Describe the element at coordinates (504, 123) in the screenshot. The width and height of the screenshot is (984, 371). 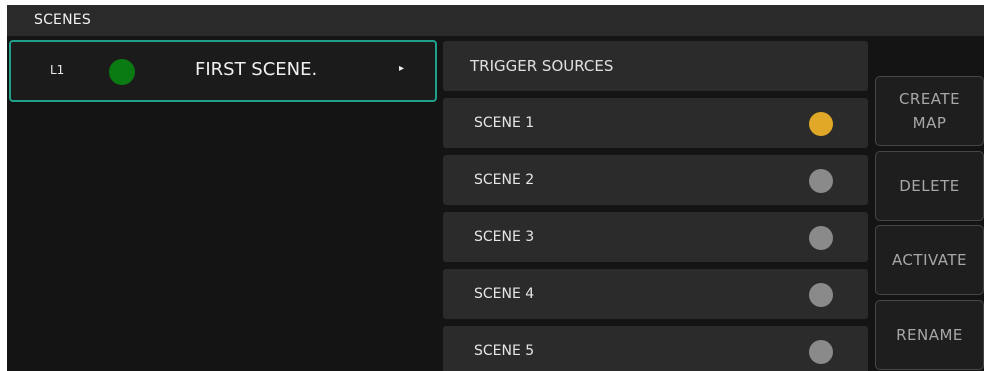
I see `trigger-item-label: SCENE 1` at that location.